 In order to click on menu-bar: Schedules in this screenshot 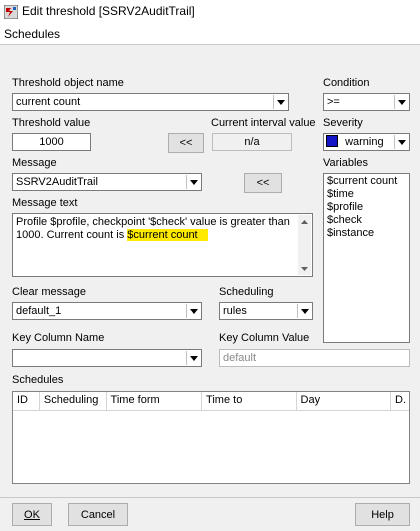, I will do `click(210, 34)`.